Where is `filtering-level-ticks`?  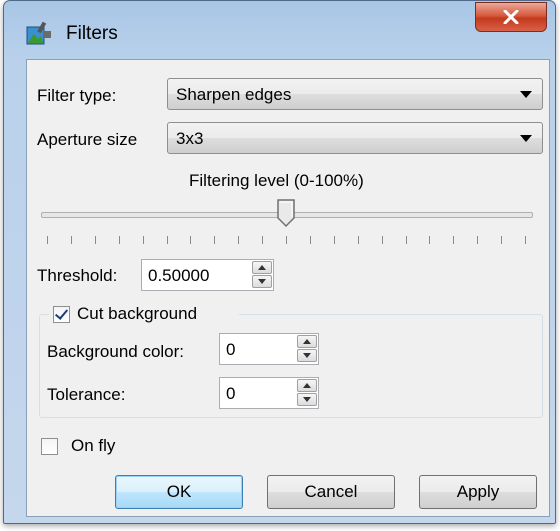 filtering-level-ticks is located at coordinates (286, 241).